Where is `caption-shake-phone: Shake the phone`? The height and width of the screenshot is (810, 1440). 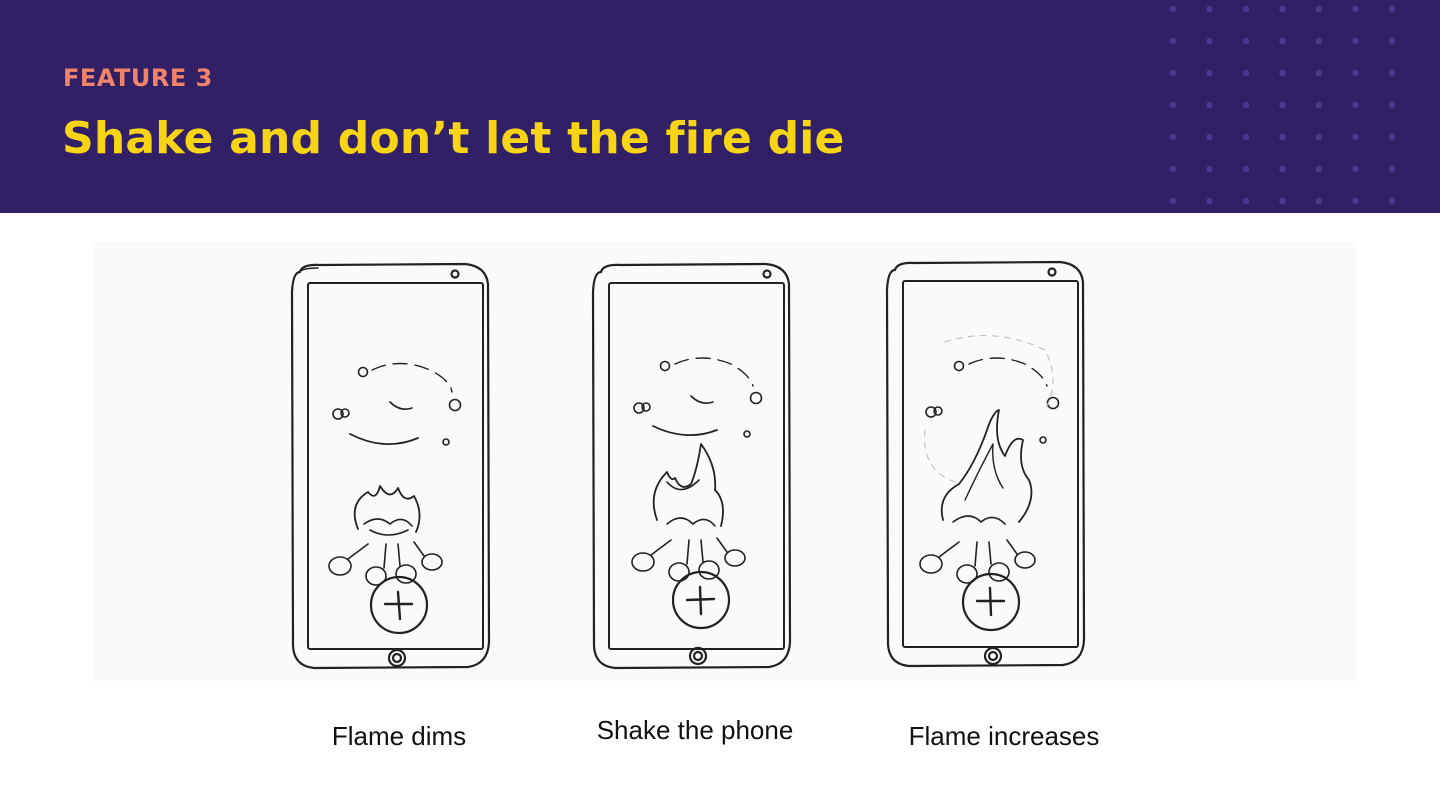 caption-shake-phone: Shake the phone is located at coordinates (695, 730).